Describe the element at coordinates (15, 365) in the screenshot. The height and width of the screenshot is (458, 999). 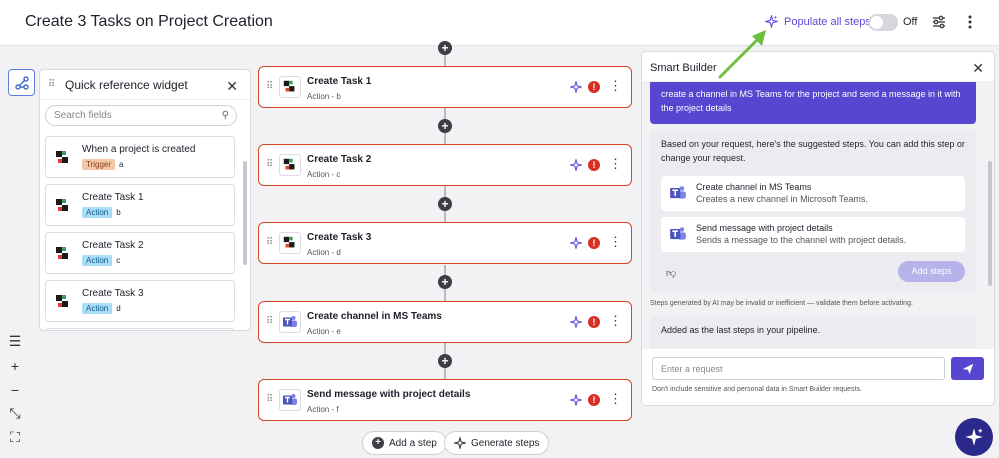
I see `zoom-in-icon: +` at that location.